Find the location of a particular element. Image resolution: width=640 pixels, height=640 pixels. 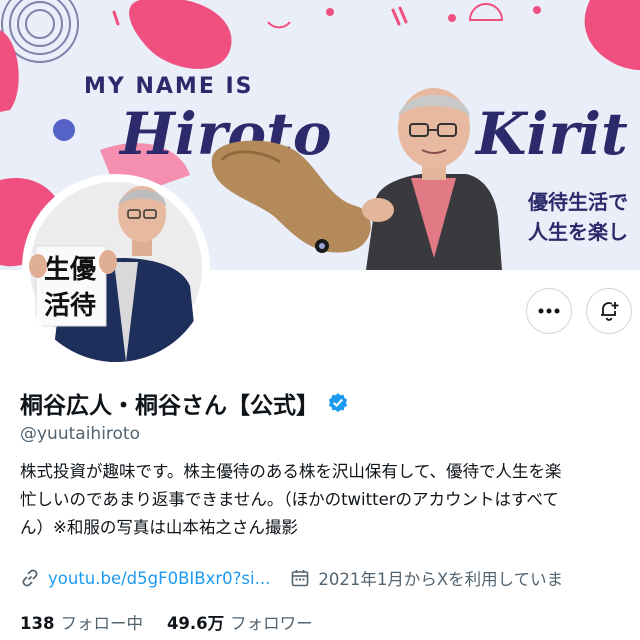

bell-plus-icon is located at coordinates (610, 311).